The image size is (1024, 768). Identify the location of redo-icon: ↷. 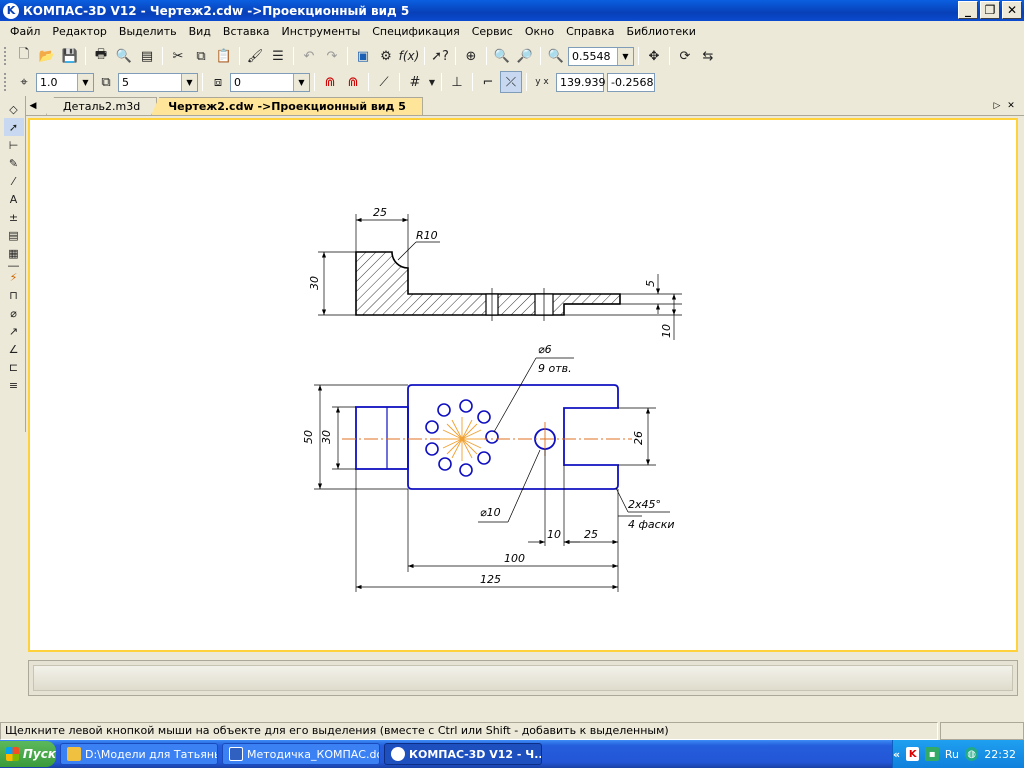
(332, 56).